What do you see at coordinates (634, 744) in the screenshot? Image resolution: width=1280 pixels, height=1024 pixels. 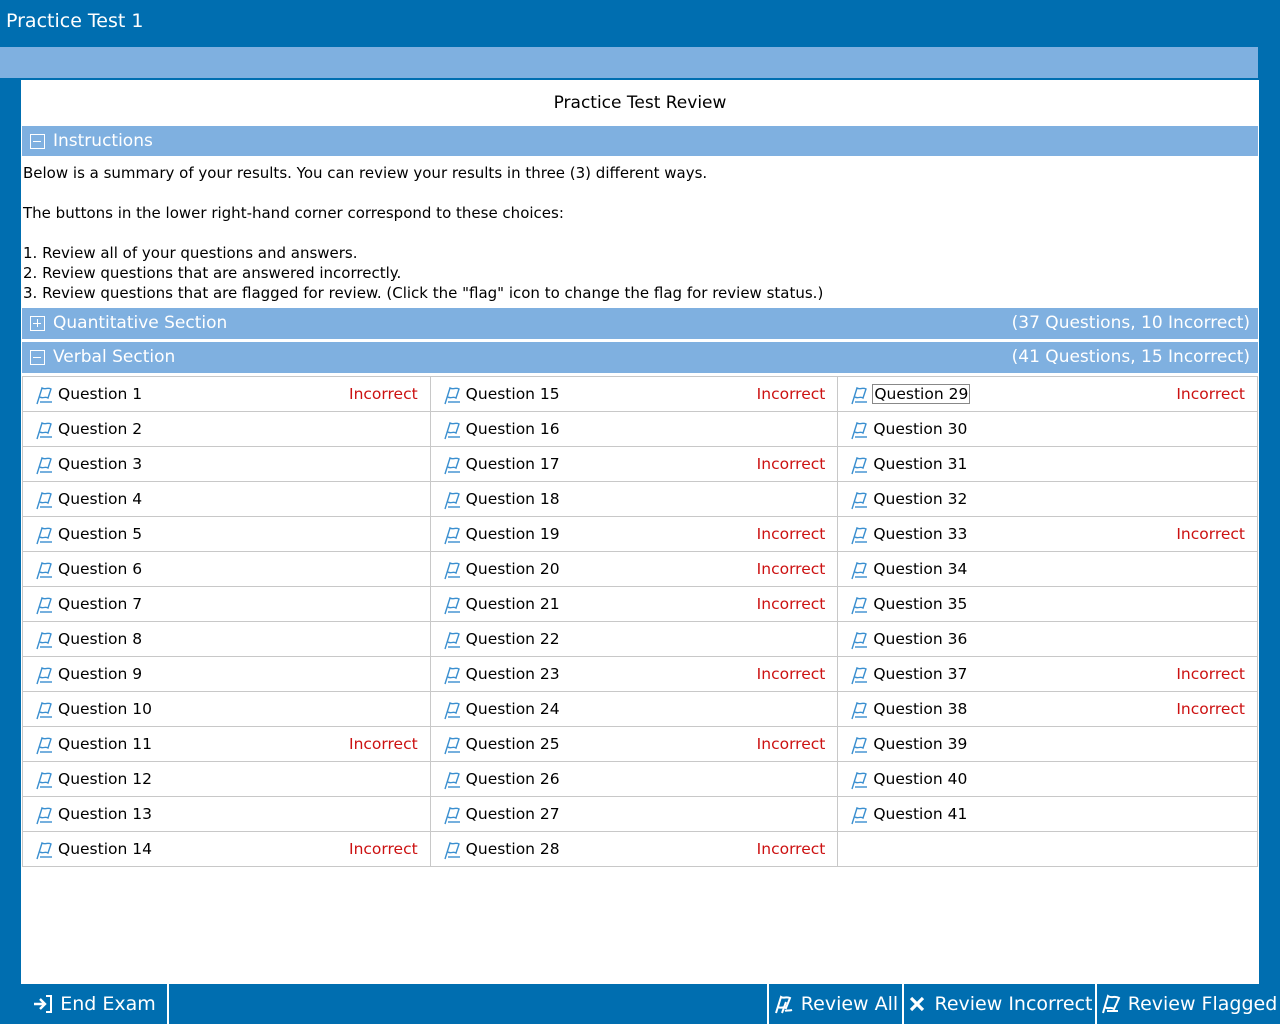 I see `question-item: Question 25 Incorrect` at bounding box center [634, 744].